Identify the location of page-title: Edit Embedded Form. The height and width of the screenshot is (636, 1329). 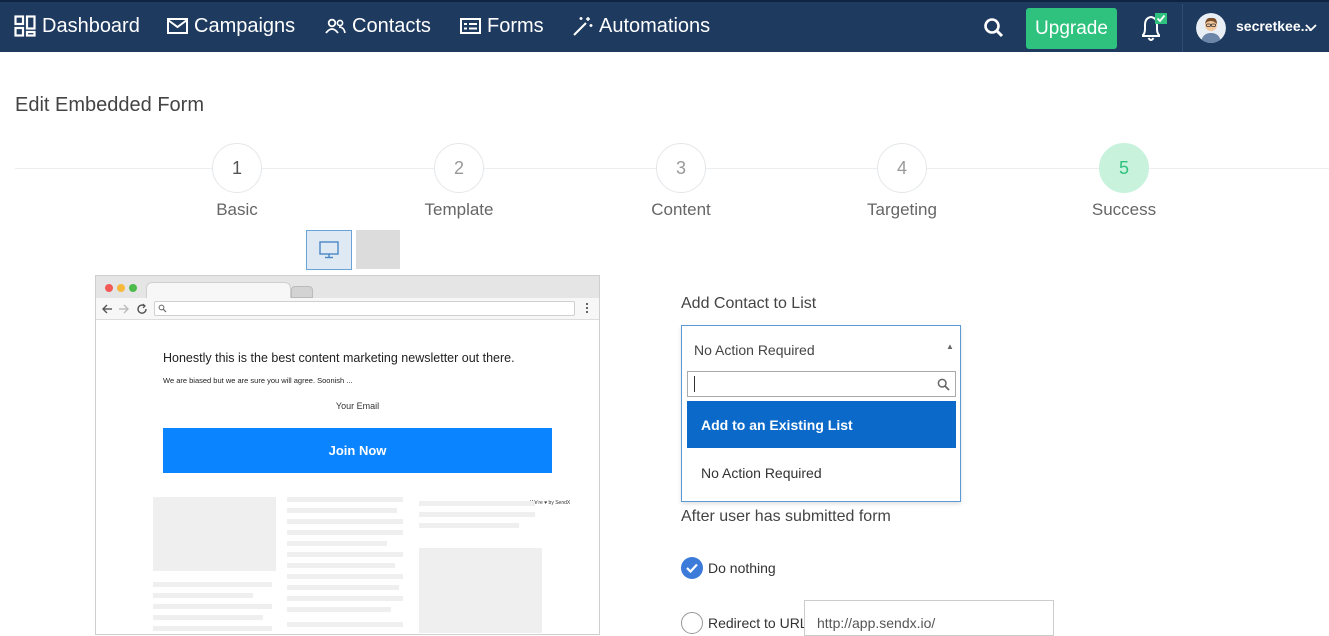
(109, 105).